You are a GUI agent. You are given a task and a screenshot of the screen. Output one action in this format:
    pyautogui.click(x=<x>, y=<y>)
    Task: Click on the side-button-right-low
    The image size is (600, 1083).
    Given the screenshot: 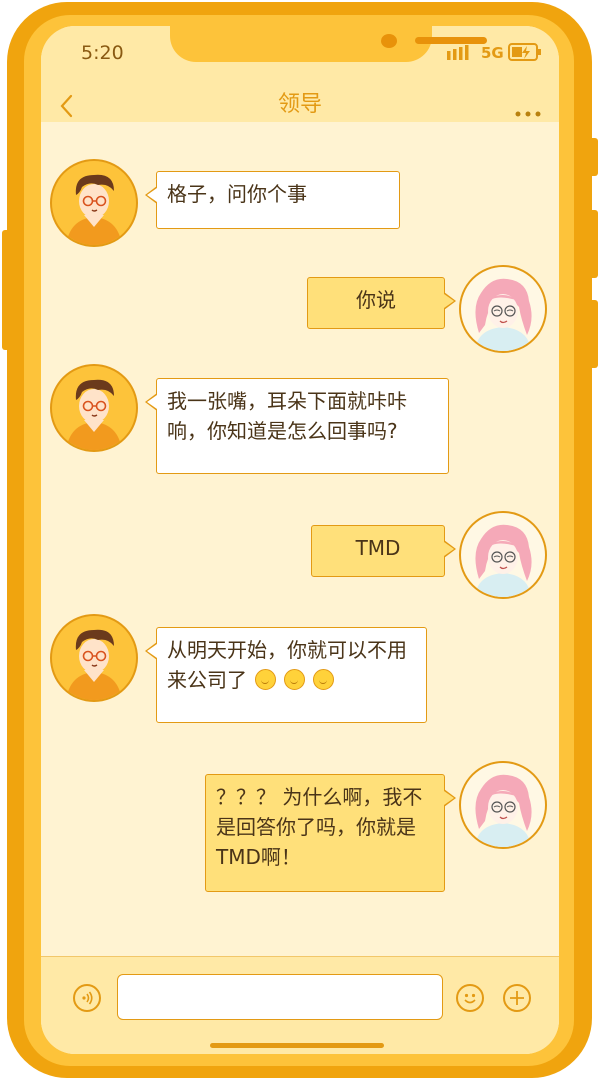 What is the action you would take?
    pyautogui.click(x=593, y=334)
    